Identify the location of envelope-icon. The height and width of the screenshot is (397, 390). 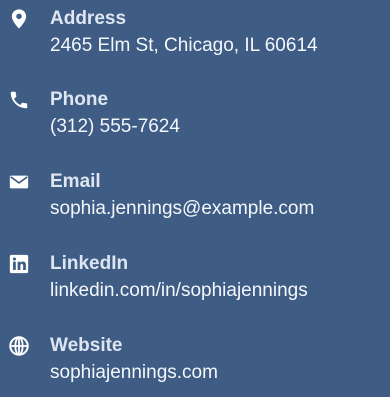
(19, 182).